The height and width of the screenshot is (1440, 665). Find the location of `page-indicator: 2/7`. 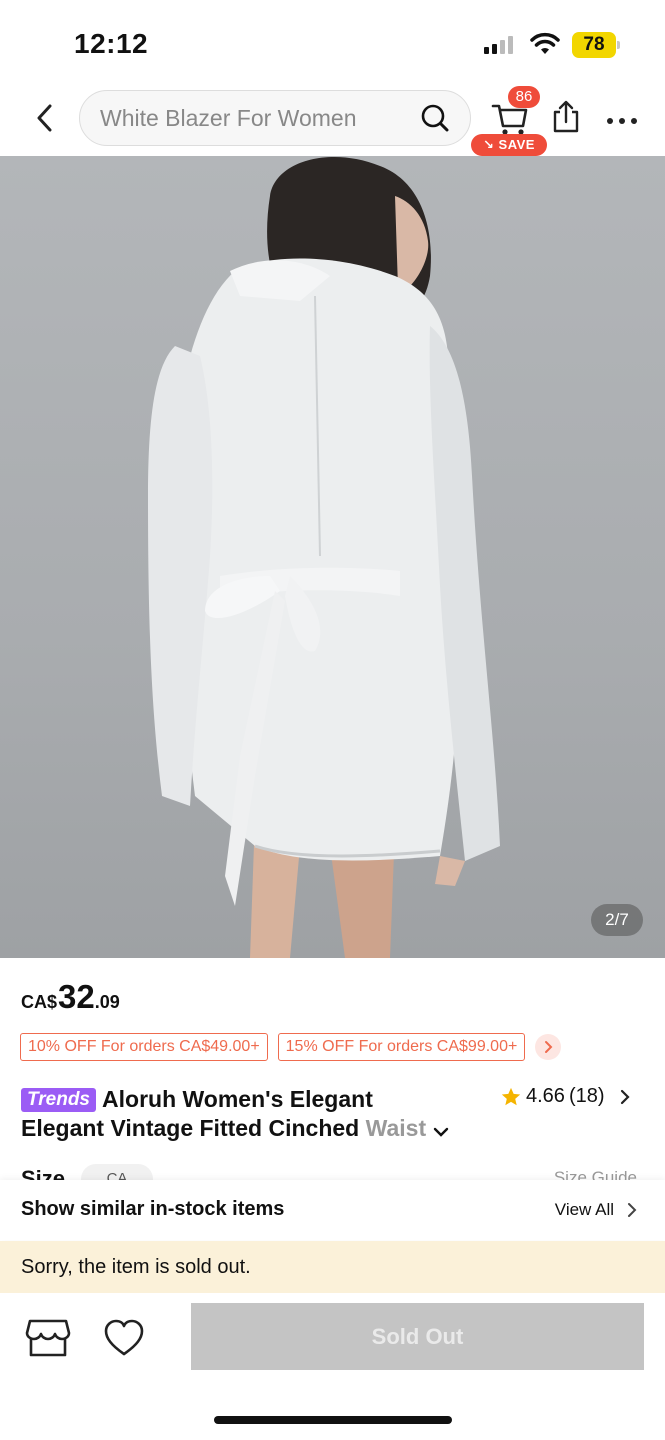

page-indicator: 2/7 is located at coordinates (617, 920).